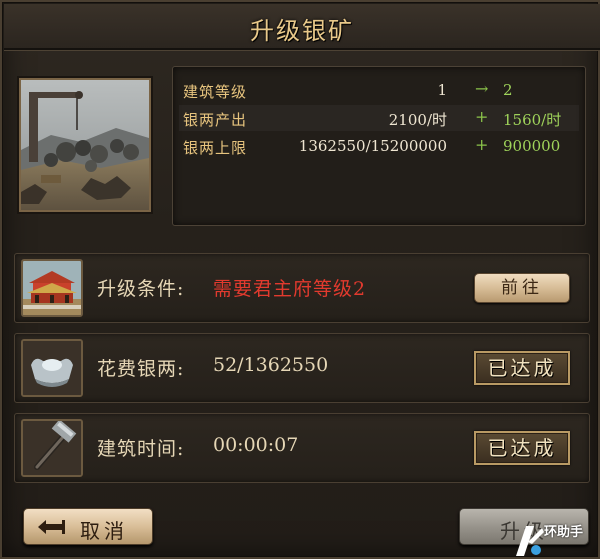 The width and height of the screenshot is (600, 559). Describe the element at coordinates (52, 448) in the screenshot. I see `hammer-icon` at that location.